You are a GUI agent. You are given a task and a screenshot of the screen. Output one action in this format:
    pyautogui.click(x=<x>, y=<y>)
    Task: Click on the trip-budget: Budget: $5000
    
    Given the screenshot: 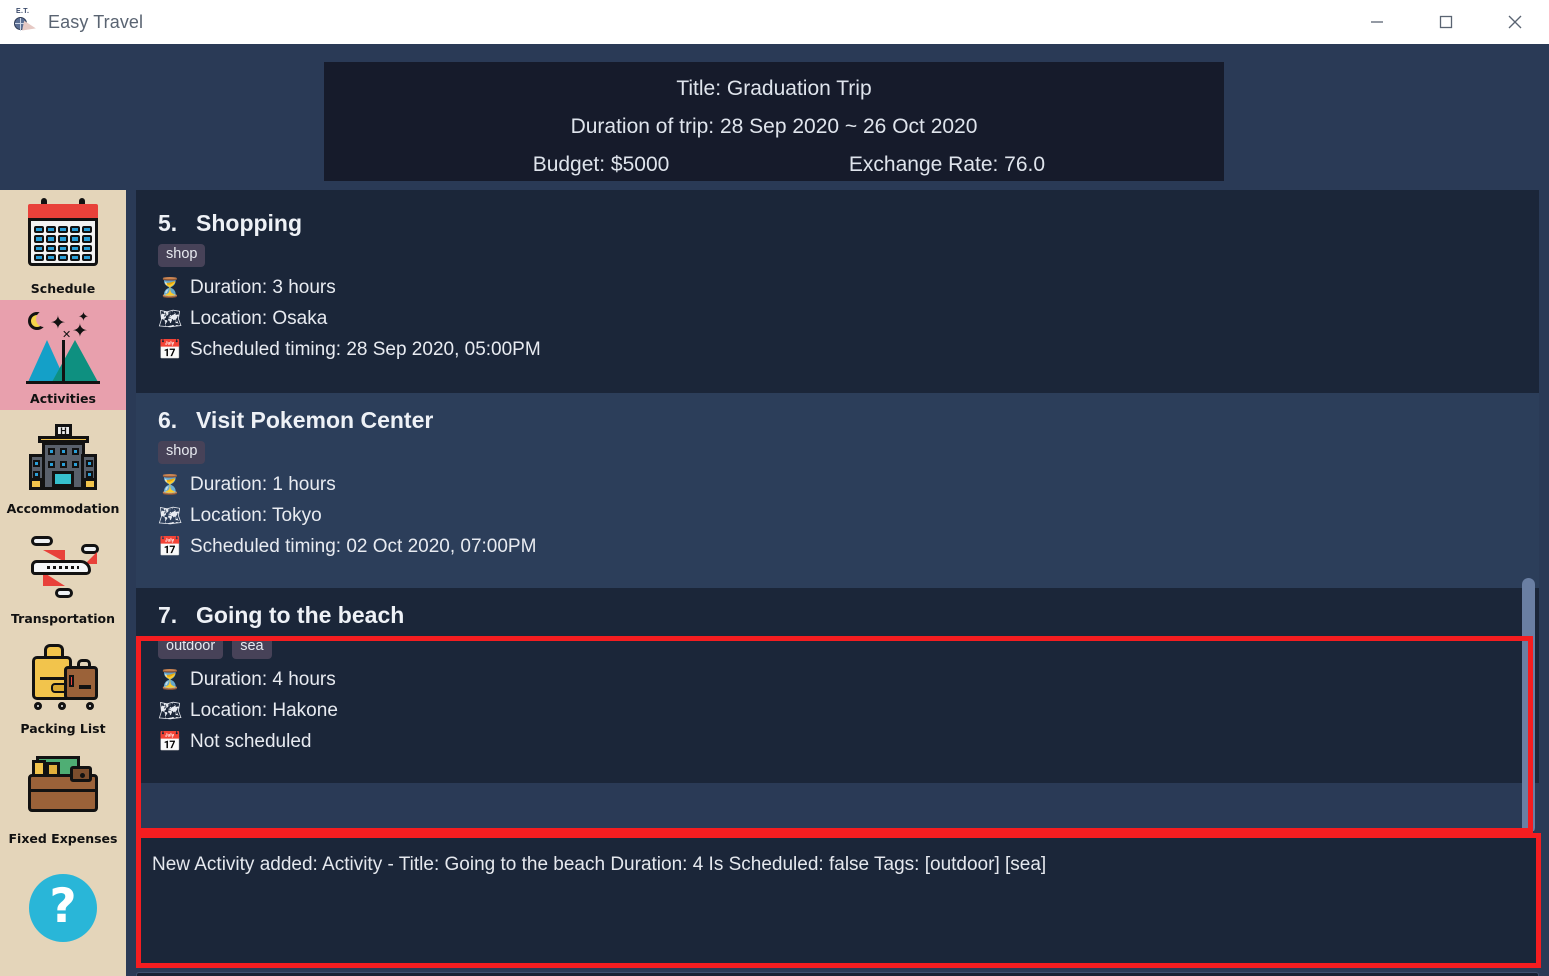 What is the action you would take?
    pyautogui.click(x=601, y=164)
    